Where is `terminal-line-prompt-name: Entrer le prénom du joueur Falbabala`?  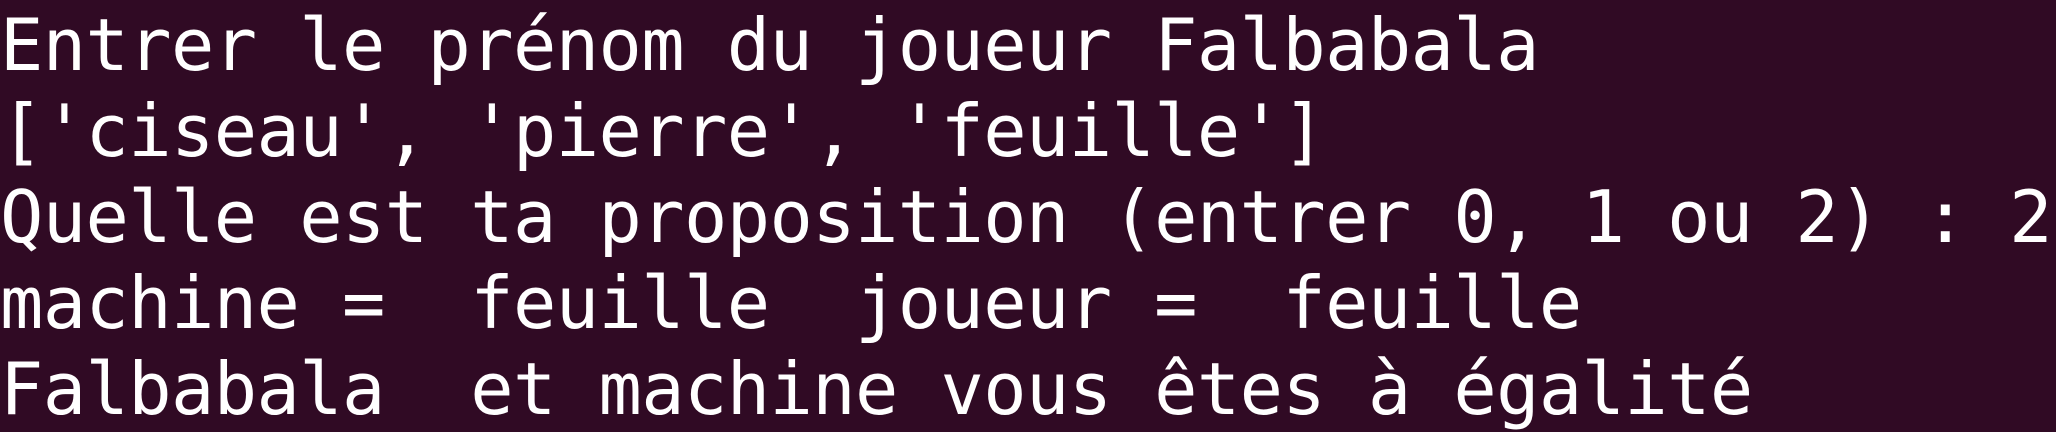 terminal-line-prompt-name: Entrer le prénom du joueur Falbabala is located at coordinates (770, 45).